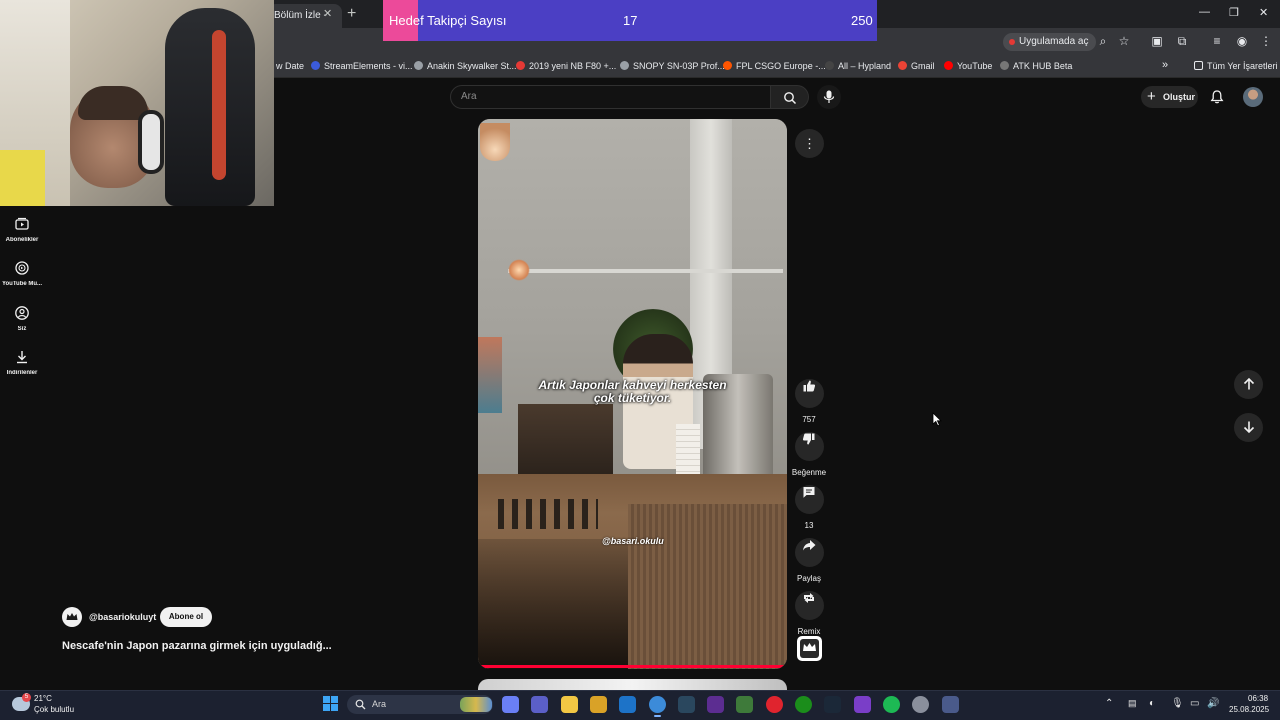 This screenshot has height=720, width=1280. What do you see at coordinates (809, 610) in the screenshot?
I see `remix-button: Remix` at bounding box center [809, 610].